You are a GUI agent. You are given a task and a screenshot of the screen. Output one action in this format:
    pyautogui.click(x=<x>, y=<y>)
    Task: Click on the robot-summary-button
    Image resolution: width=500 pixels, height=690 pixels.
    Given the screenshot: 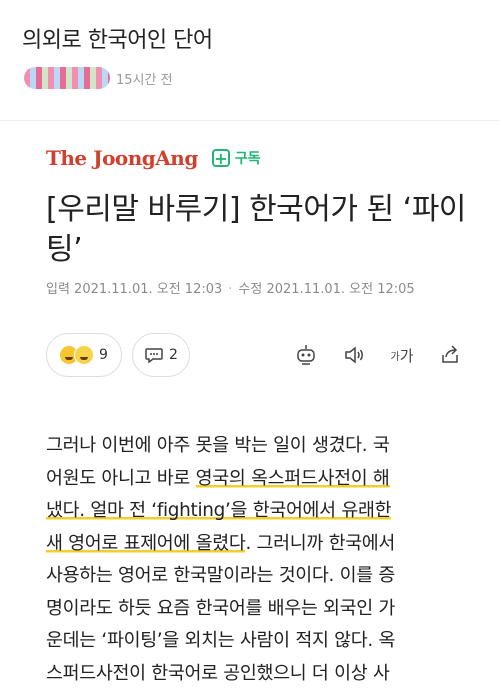 What is the action you would take?
    pyautogui.click(x=306, y=355)
    